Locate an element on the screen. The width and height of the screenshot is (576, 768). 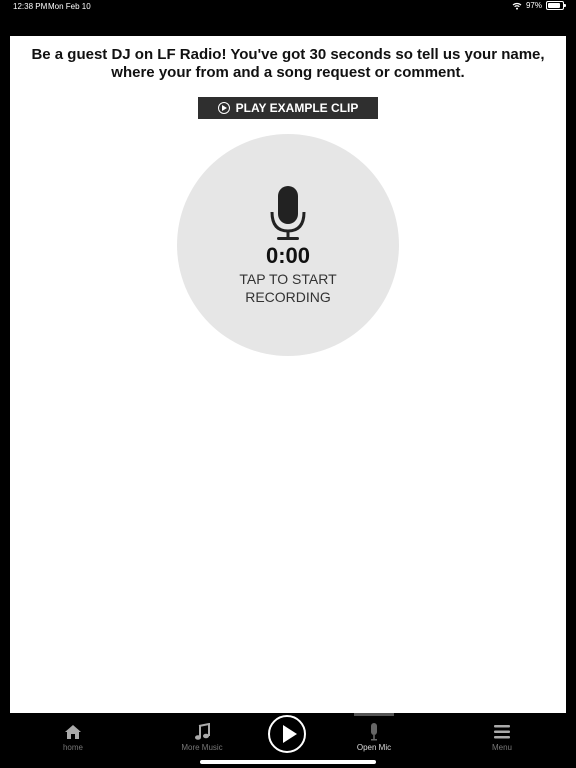
play-example-clip-button: PLAY EXAMPLE CLIP is located at coordinates (288, 108).